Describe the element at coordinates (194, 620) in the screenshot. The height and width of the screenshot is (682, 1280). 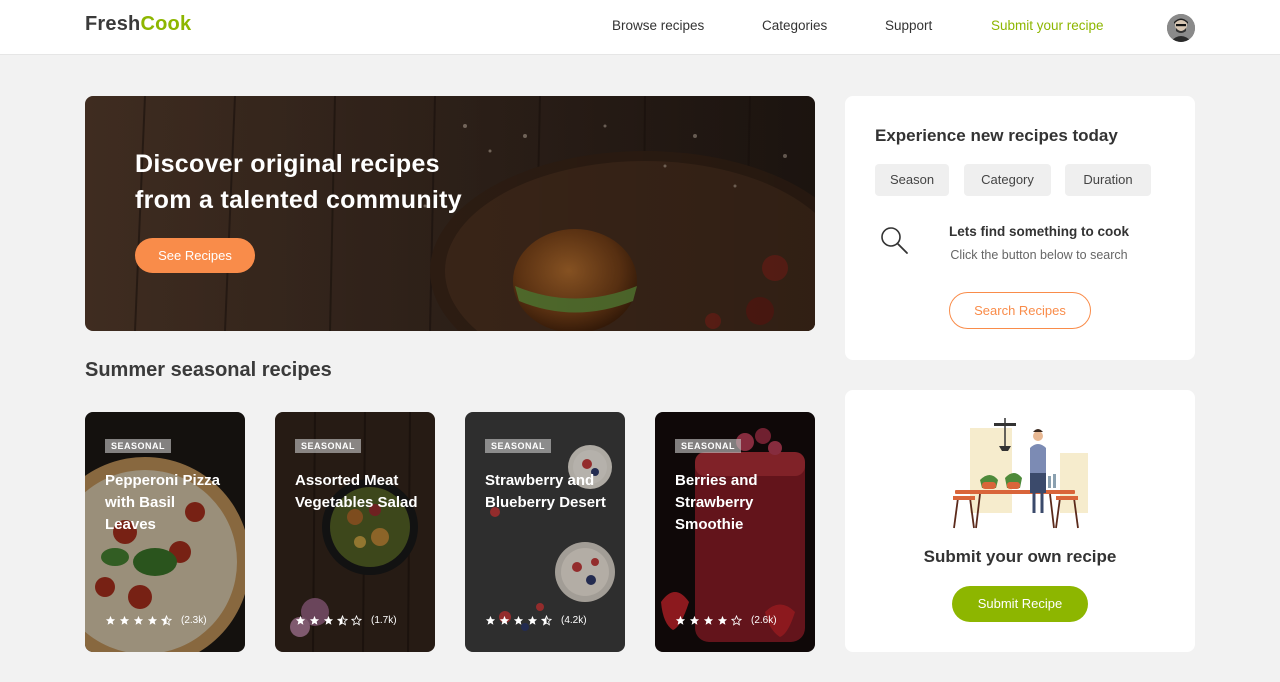
I see `rating-count: (2.3k)` at that location.